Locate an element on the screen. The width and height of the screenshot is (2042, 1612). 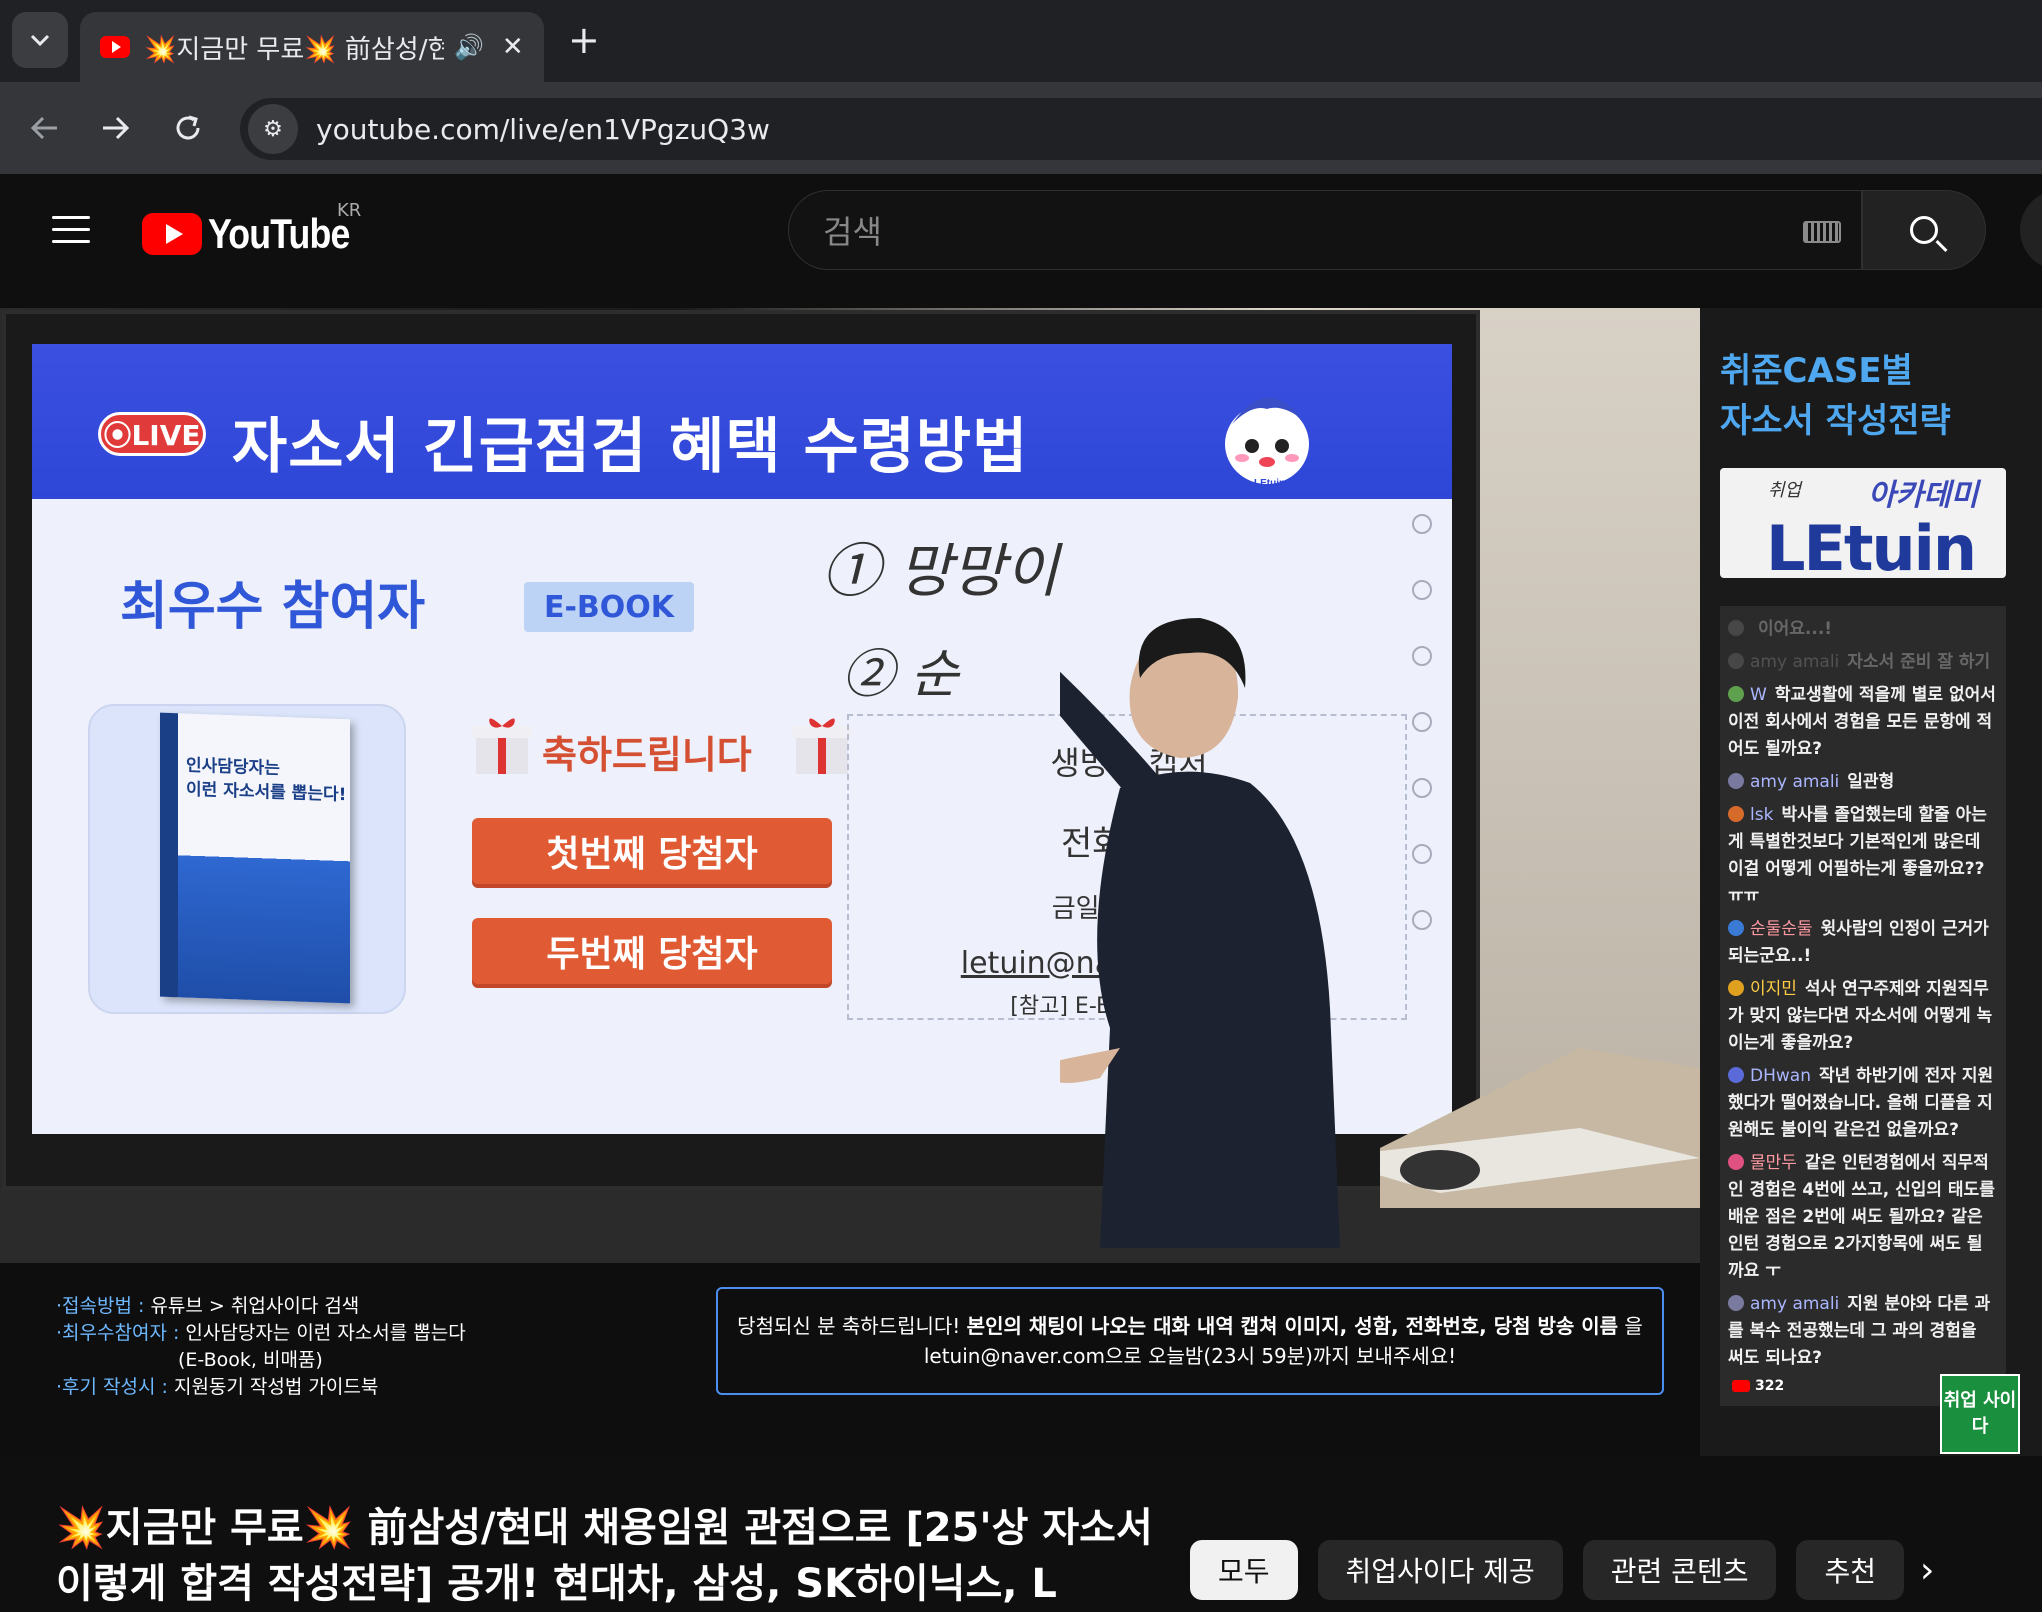
viewer-count: 322 is located at coordinates (1758, 1386).